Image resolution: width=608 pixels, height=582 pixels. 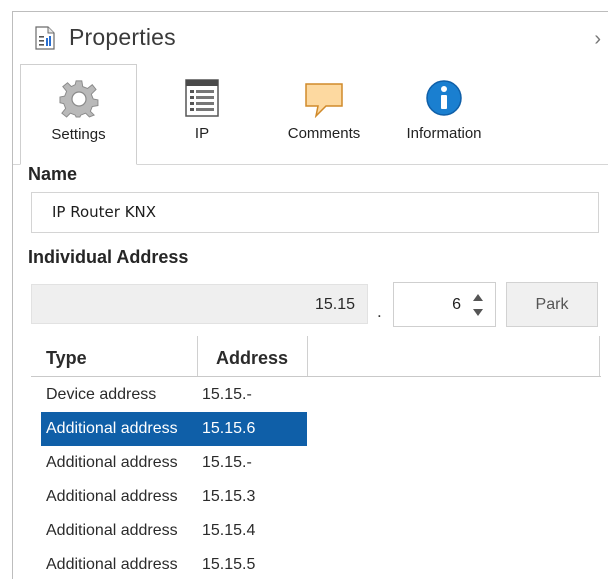 I want to click on address-area-value: 15.15, so click(x=334, y=304).